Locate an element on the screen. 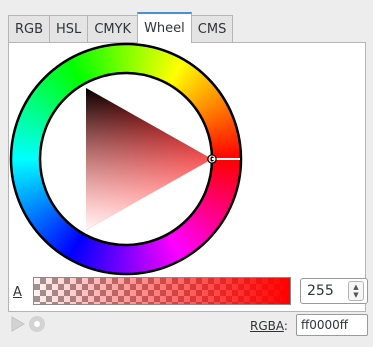  color-managed-triangle-icon is located at coordinates (18, 324).